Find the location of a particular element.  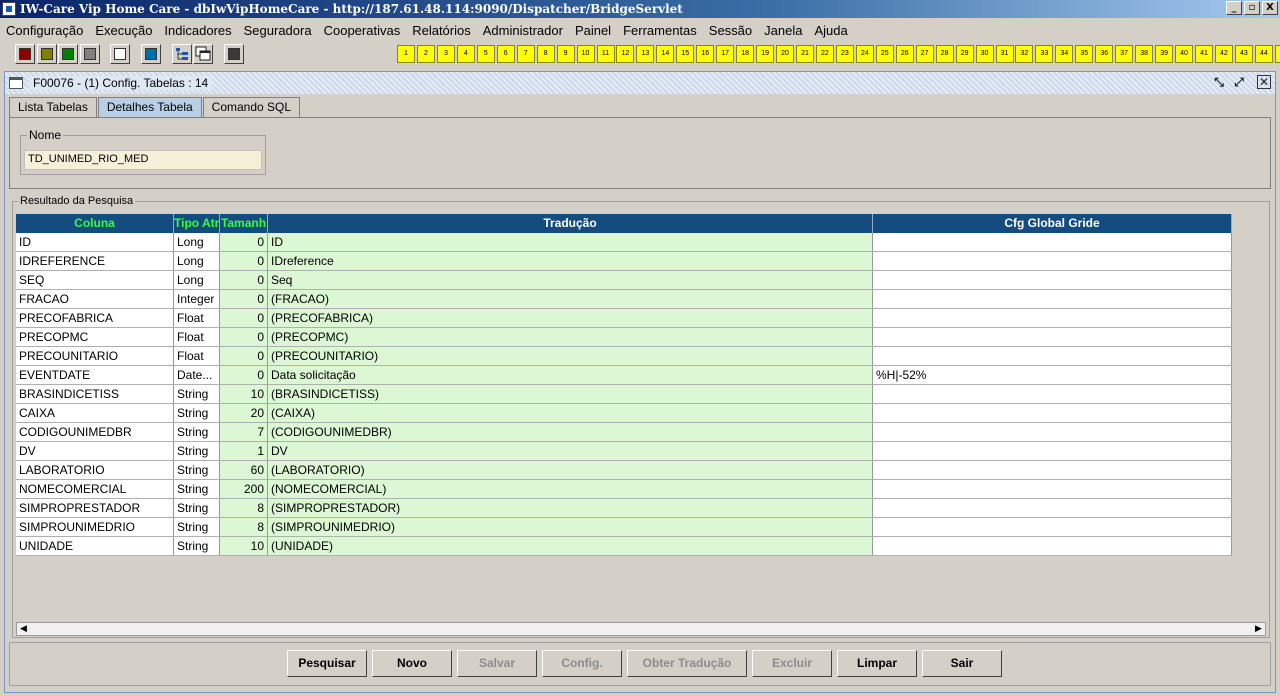

quick-slot-button-21: 21 is located at coordinates (805, 54).